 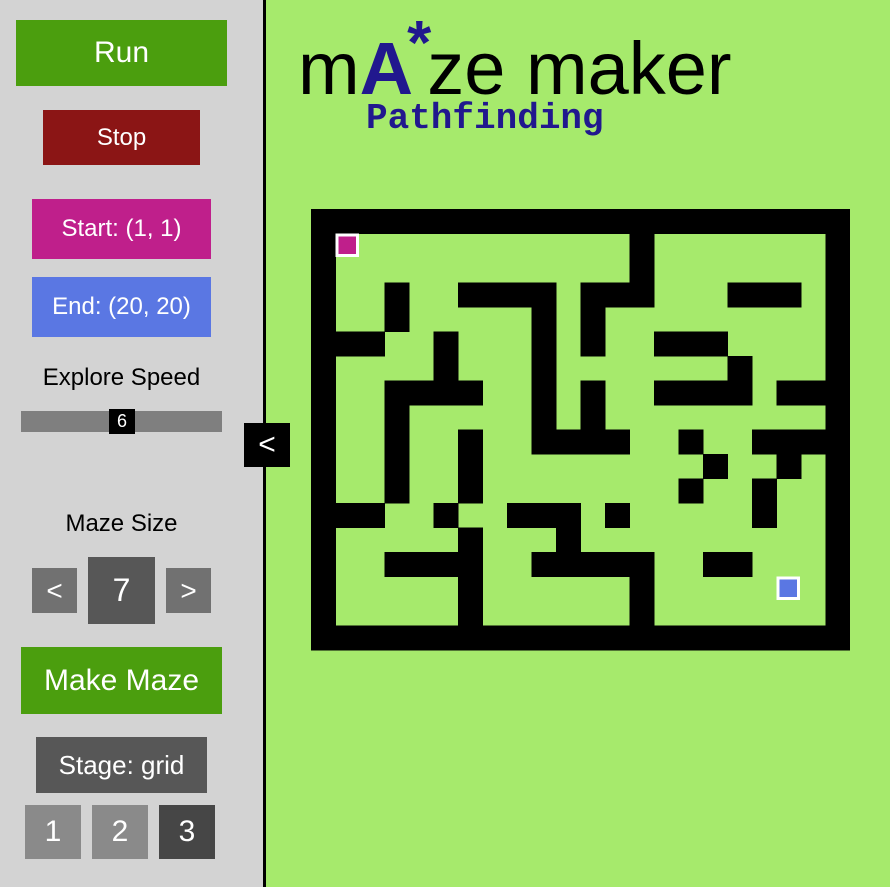 What do you see at coordinates (267, 445) in the screenshot?
I see `collapse-sidebar-button: <` at bounding box center [267, 445].